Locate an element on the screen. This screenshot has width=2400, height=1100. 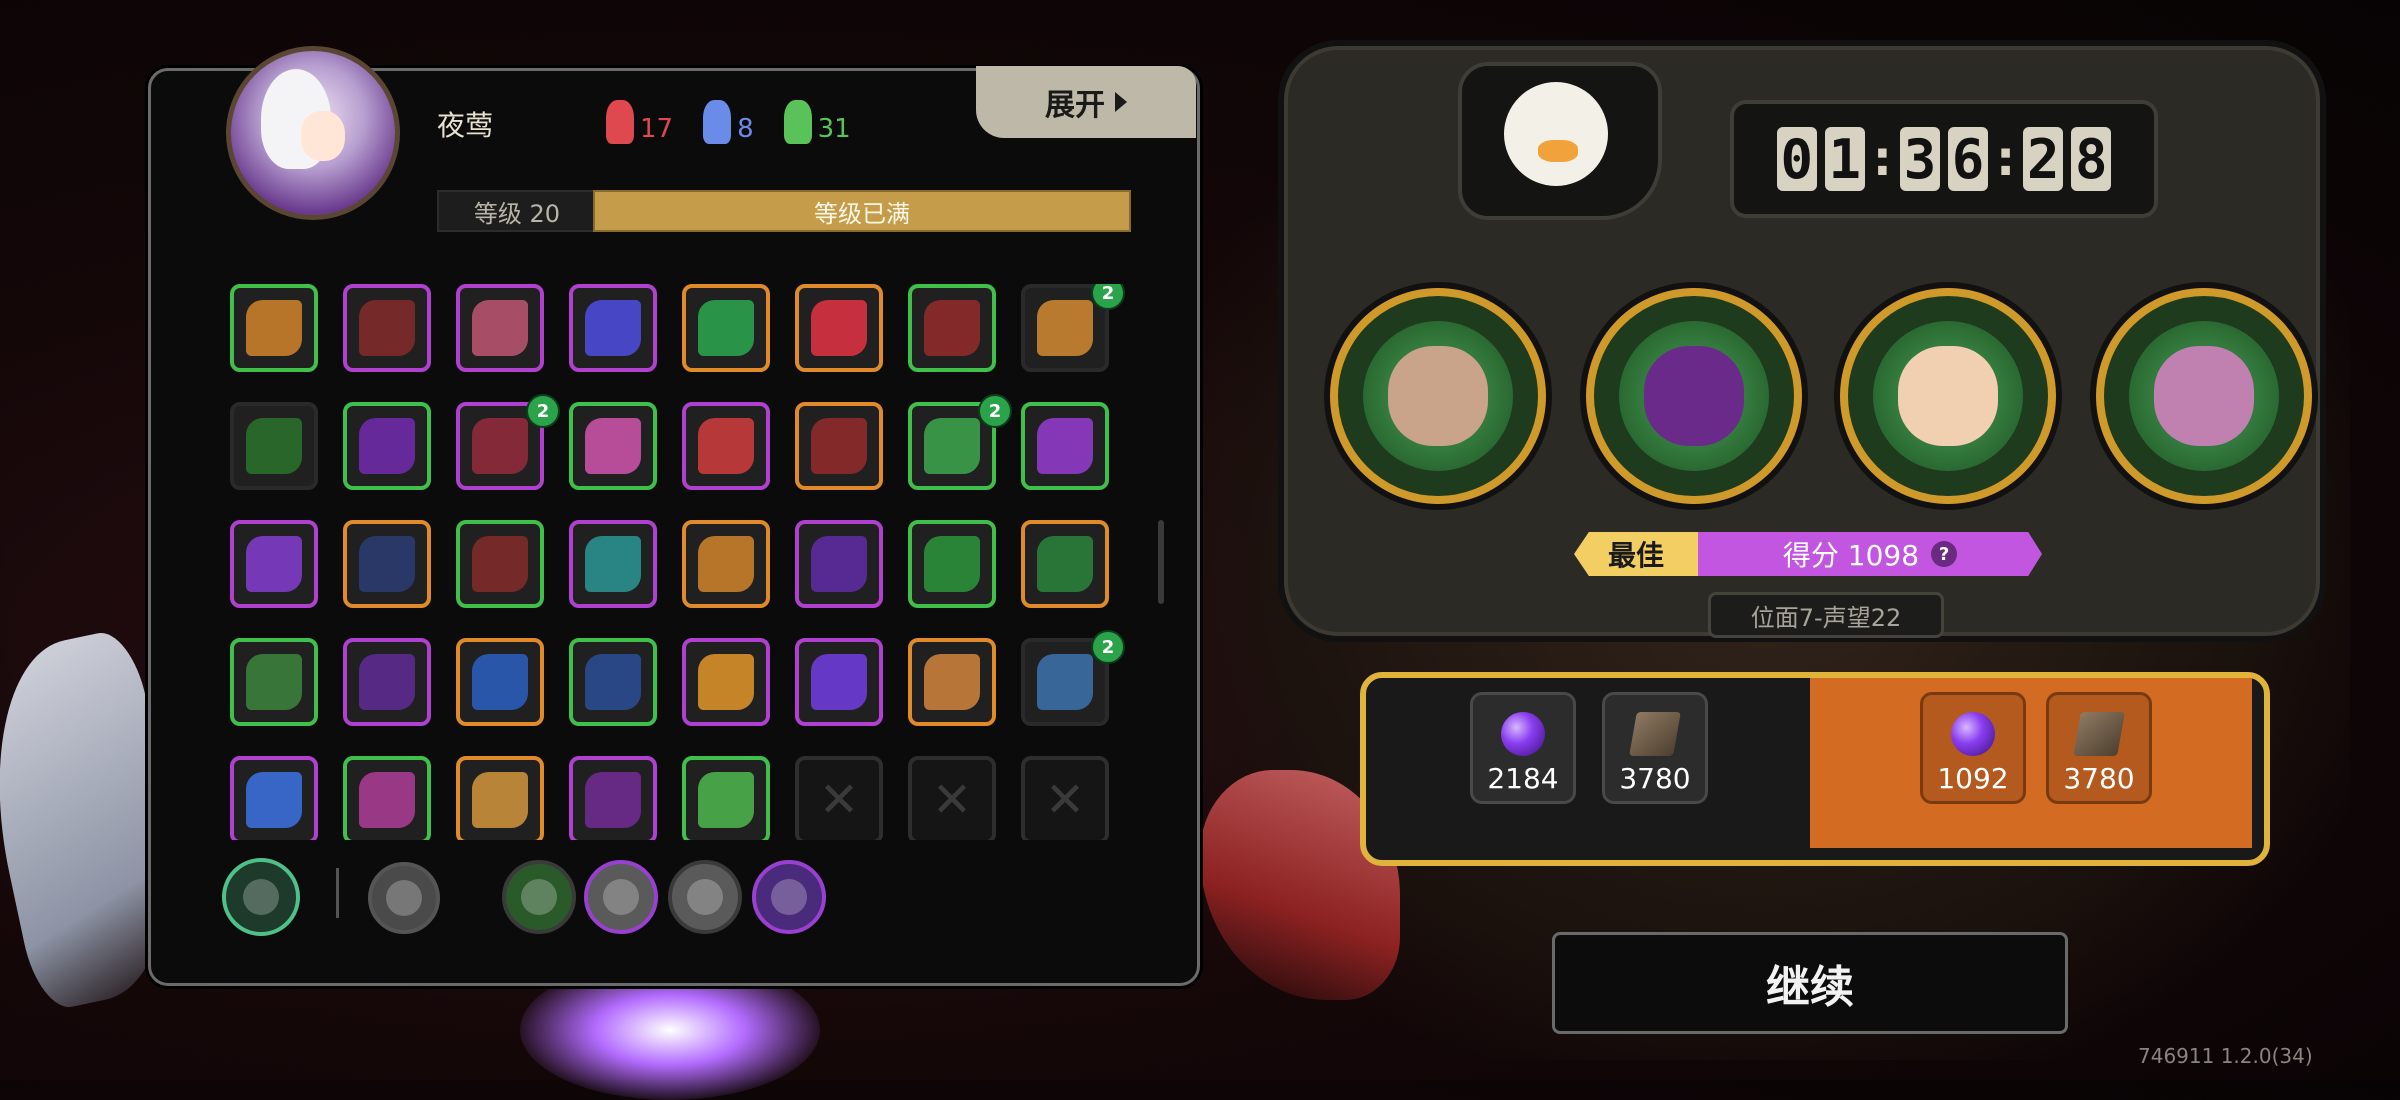
currency-value: 17 is located at coordinates (657, 129).